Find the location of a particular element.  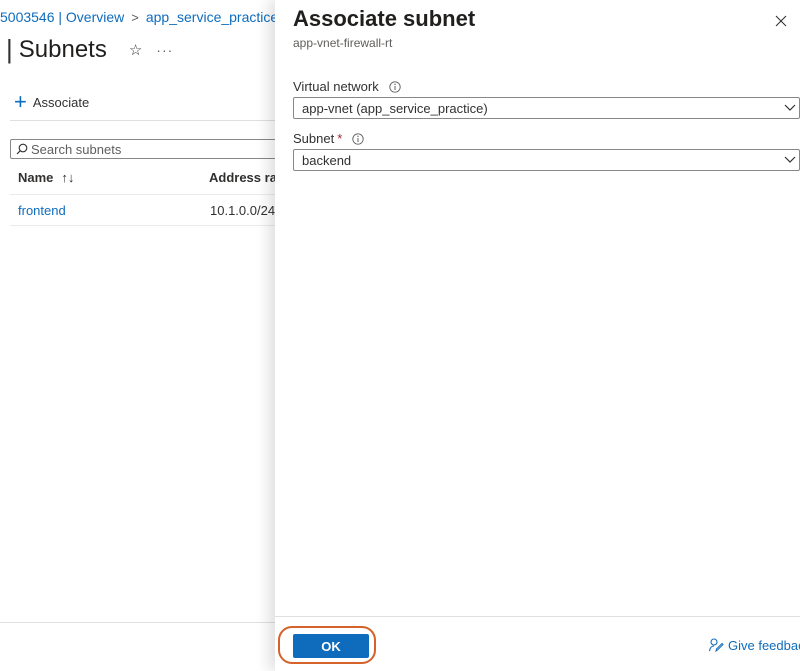

table-row-divider is located at coordinates (145, 225).